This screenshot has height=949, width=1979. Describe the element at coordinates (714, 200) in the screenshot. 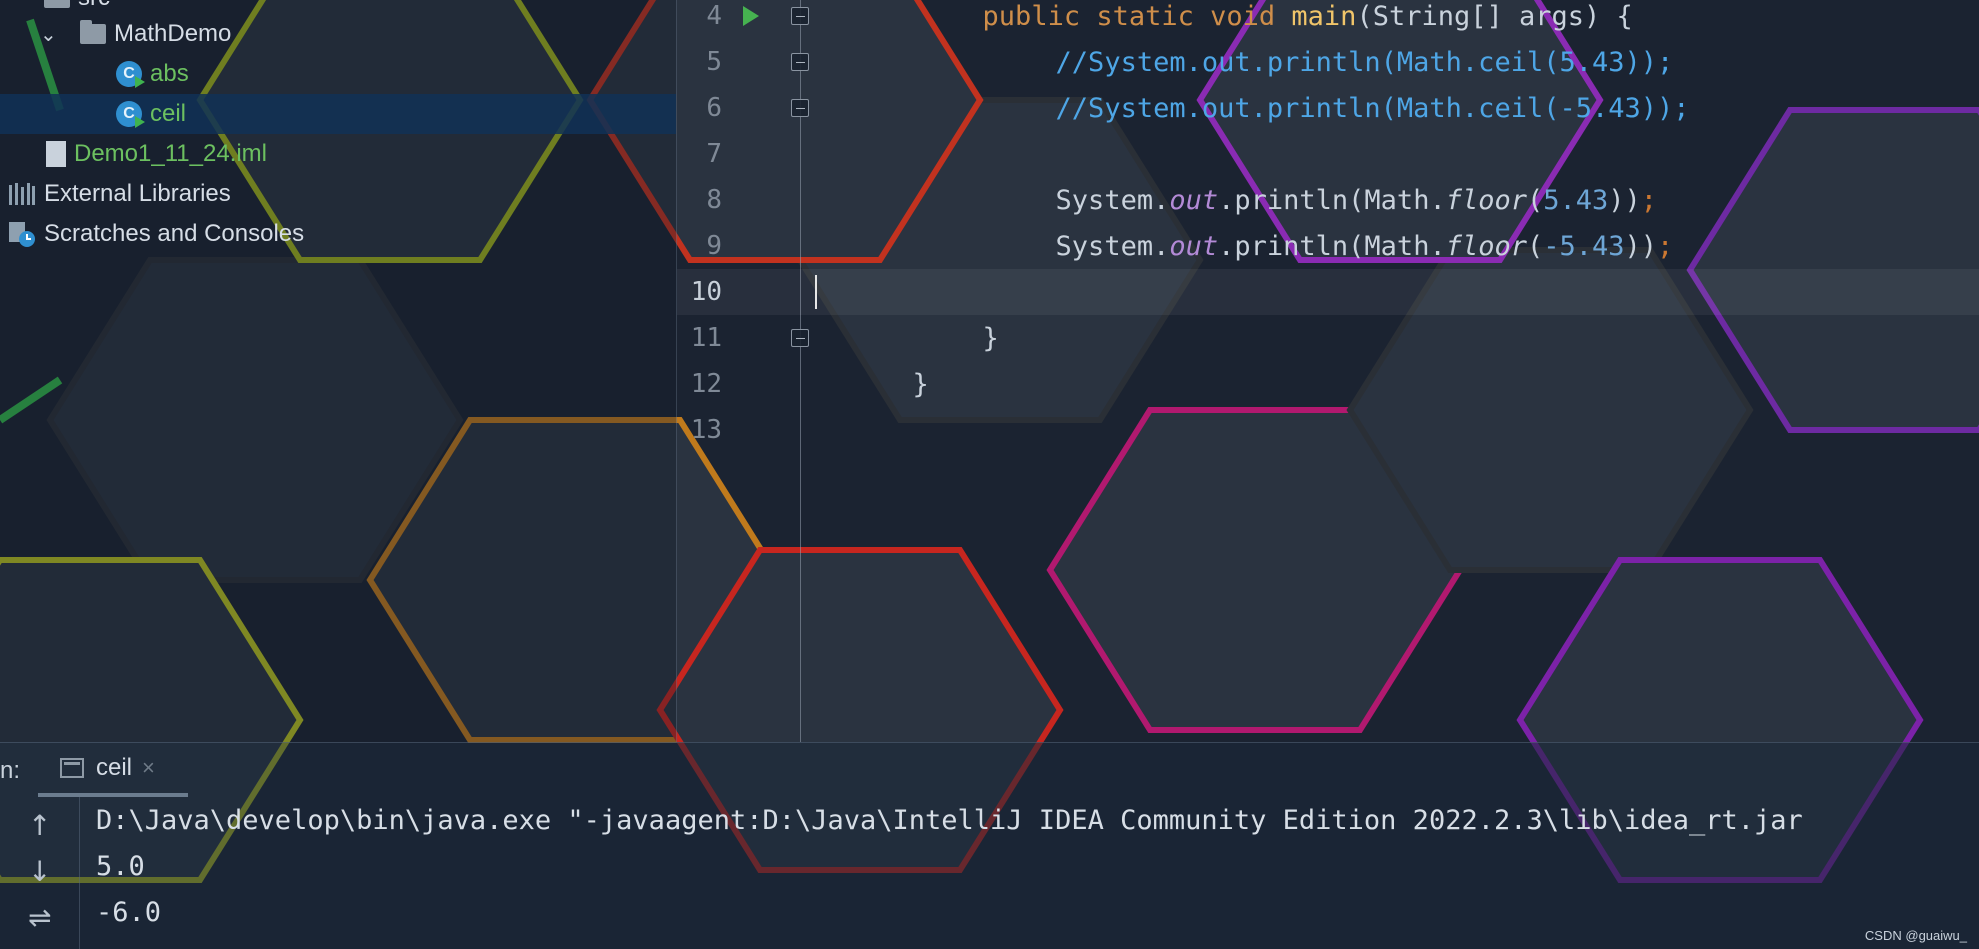

I see `line-number: 8` at that location.